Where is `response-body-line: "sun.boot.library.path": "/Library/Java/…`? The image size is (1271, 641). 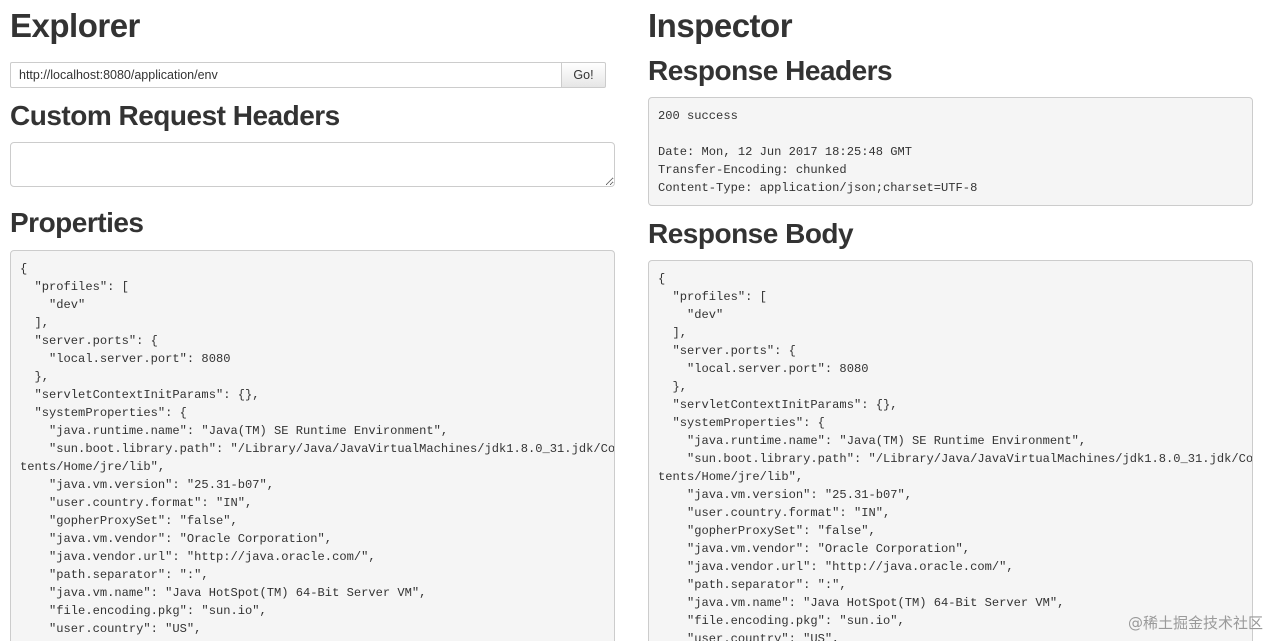 response-body-line: "sun.boot.library.path": "/Library/Java/… is located at coordinates (955, 459).